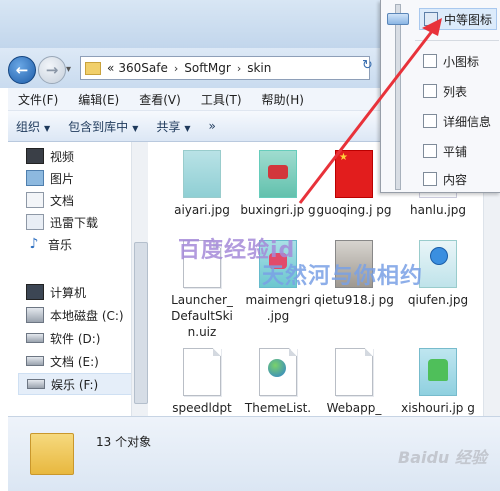  What do you see at coordinates (142, 68) in the screenshot?
I see `breadcrumb-item: 360Safe` at bounding box center [142, 68].